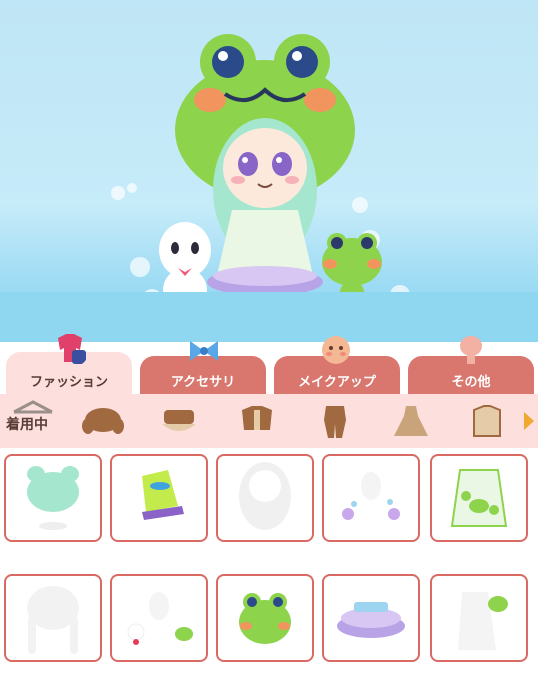  What do you see at coordinates (204, 351) in the screenshot?
I see `ribbon-icon` at bounding box center [204, 351].